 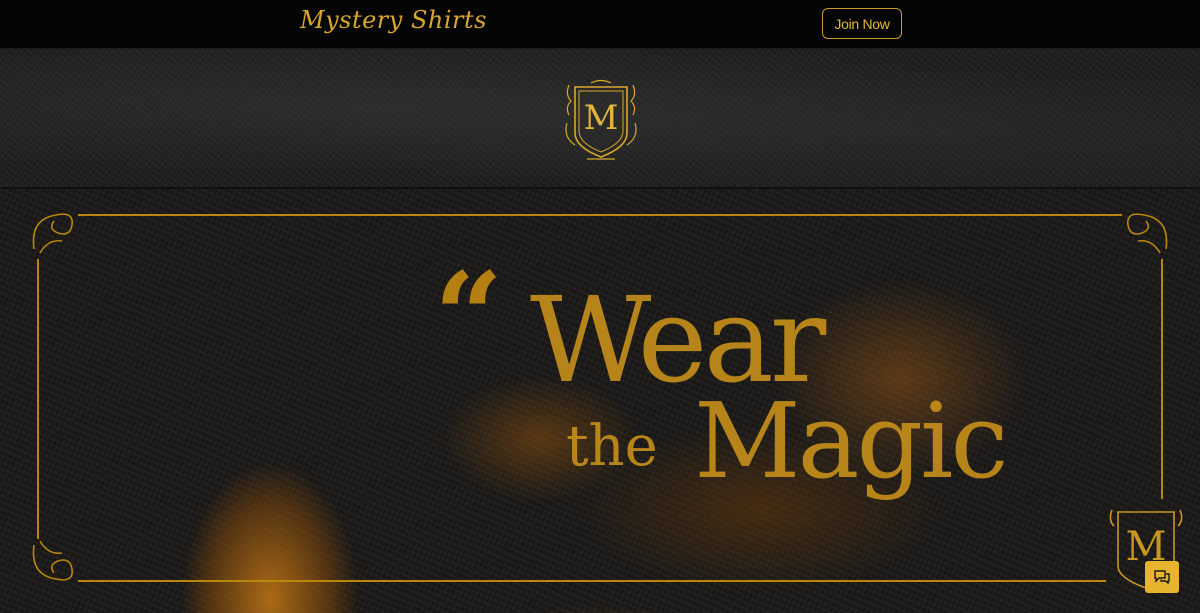 I want to click on hero-headline-magic: Magic, so click(x=851, y=441).